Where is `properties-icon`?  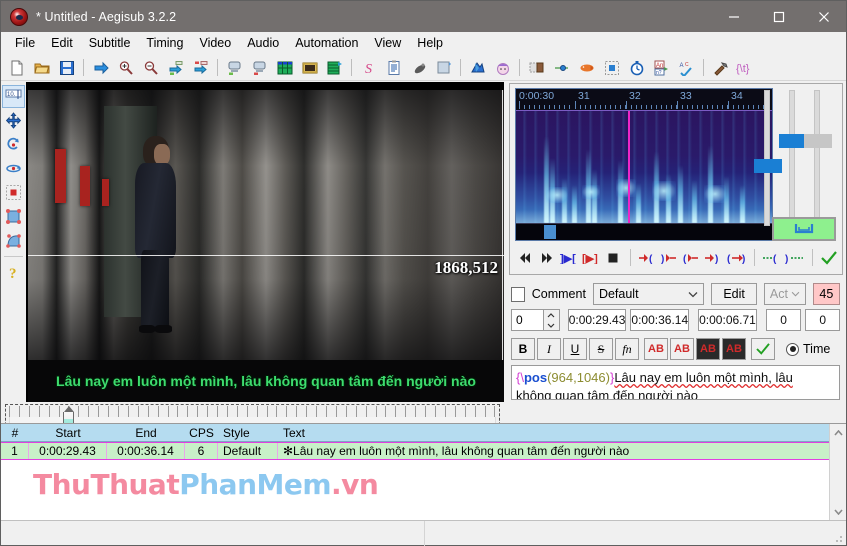 properties-icon is located at coordinates (334, 68).